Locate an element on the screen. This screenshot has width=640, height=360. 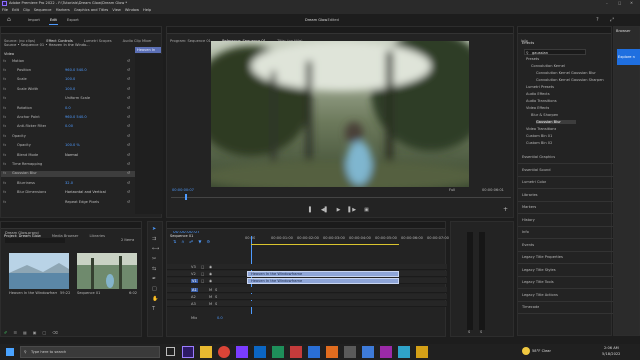
property-value: Horizontal and Vertical is located at coordinates (85, 192).